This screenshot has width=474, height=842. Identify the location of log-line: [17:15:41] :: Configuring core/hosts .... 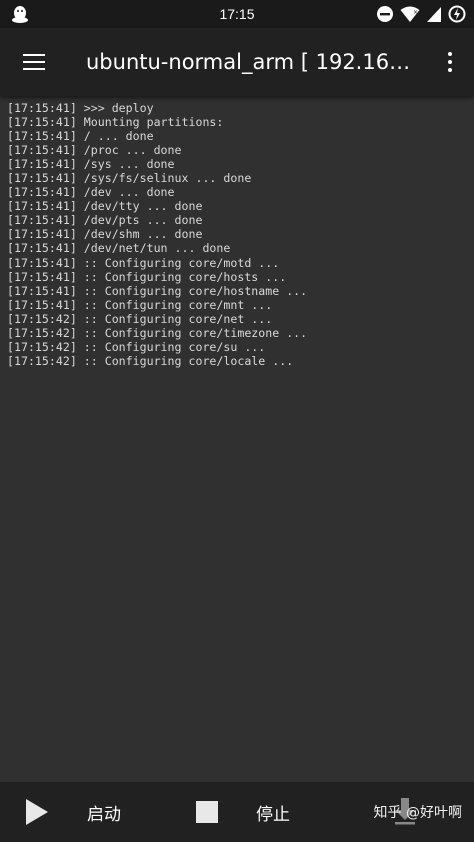
(147, 276).